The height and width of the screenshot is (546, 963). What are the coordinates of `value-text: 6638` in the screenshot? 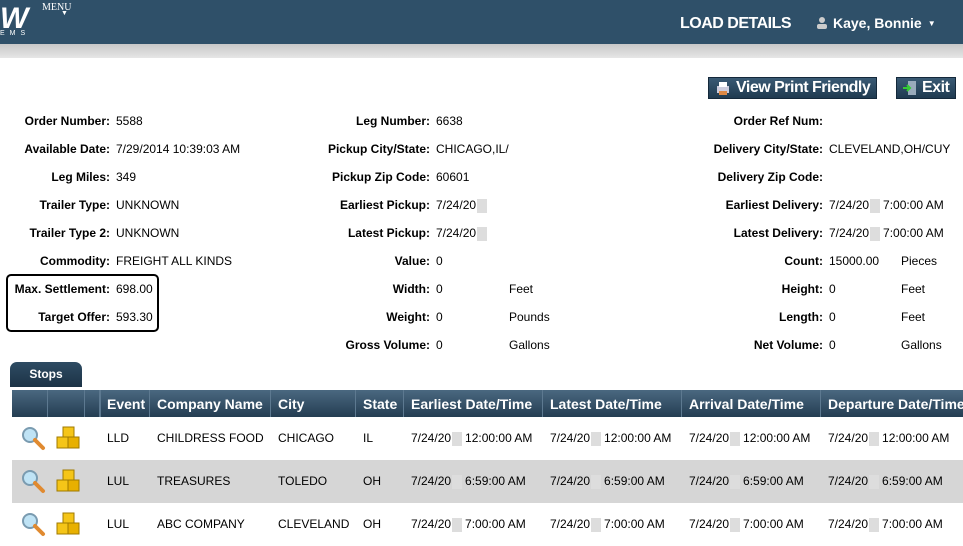 It's located at (449, 121).